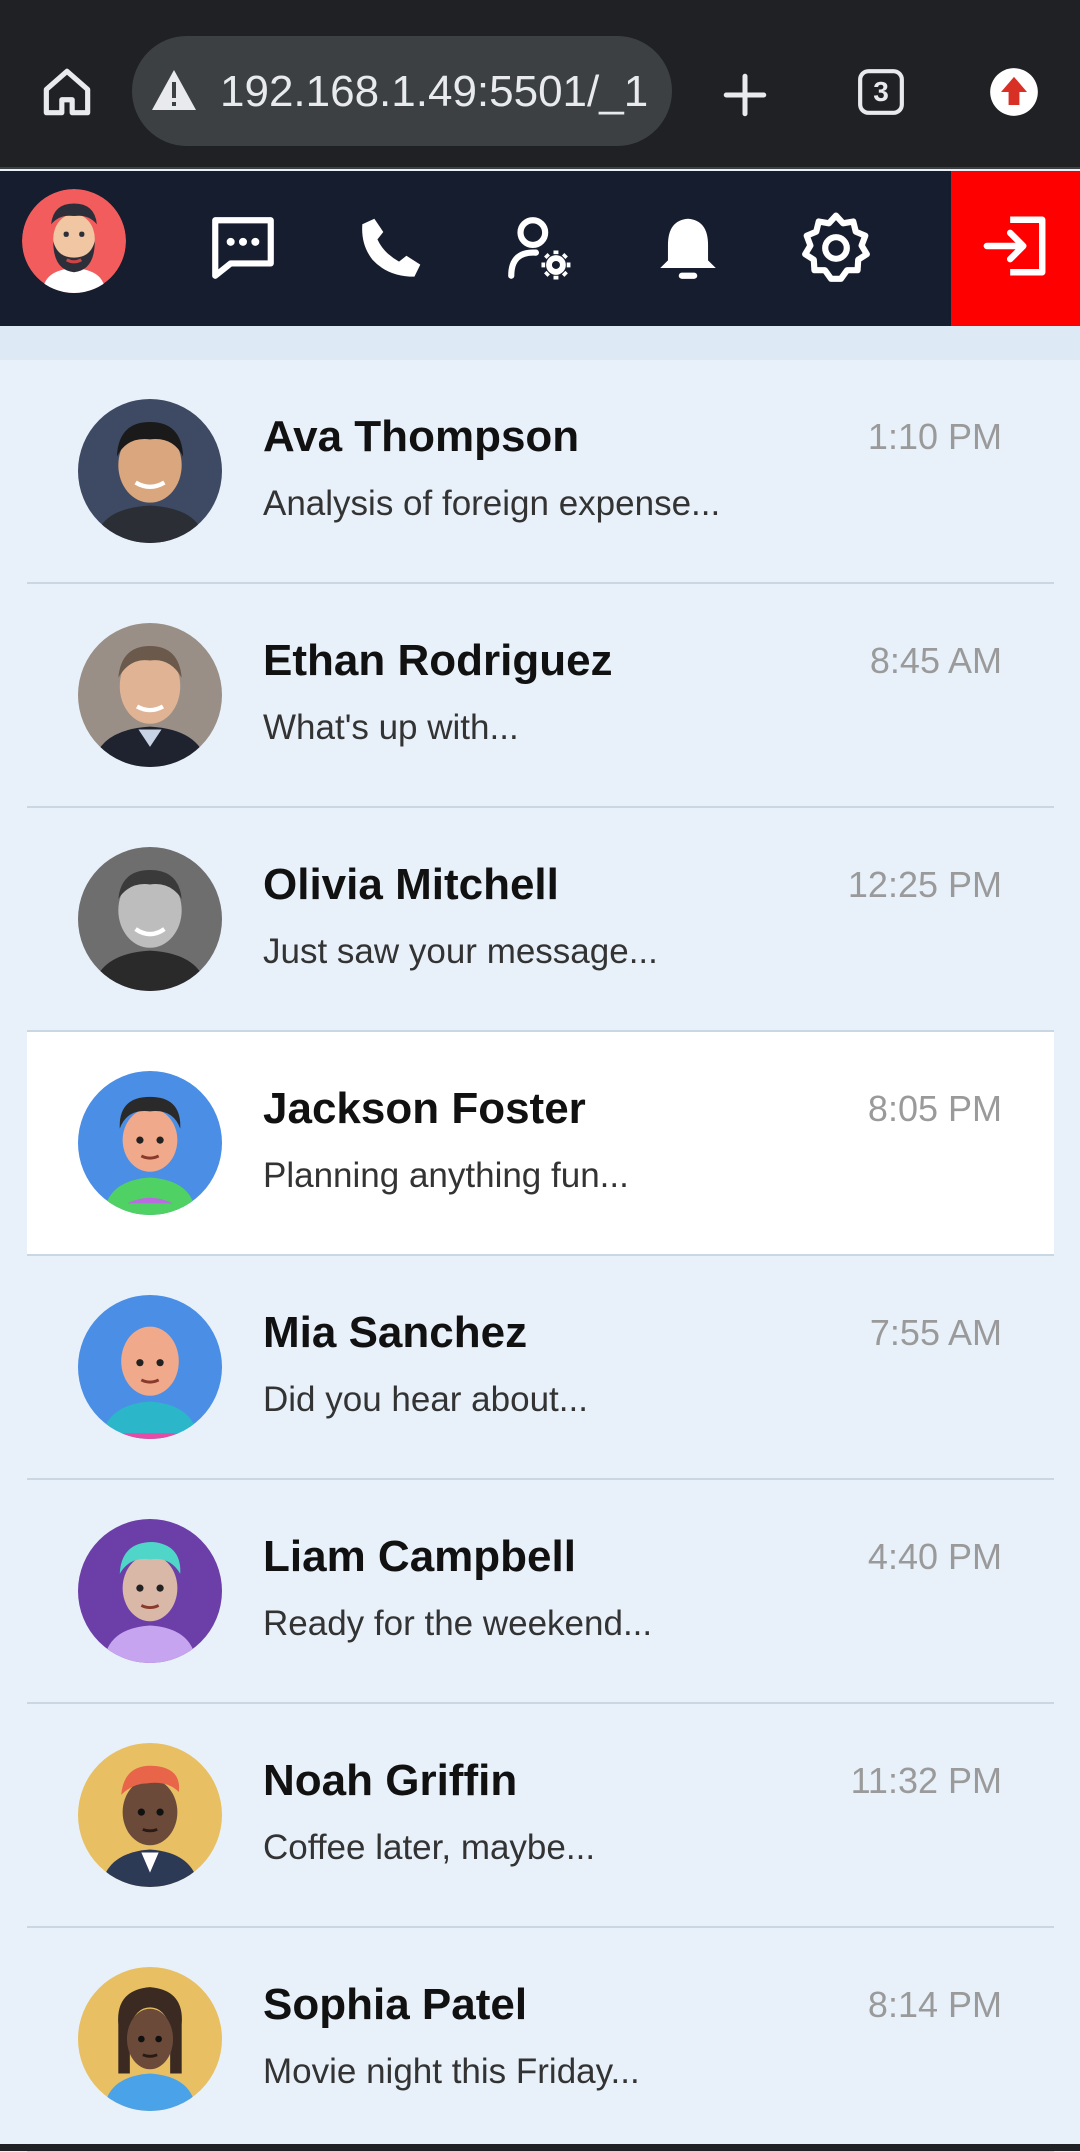 This screenshot has height=2152, width=1080. Describe the element at coordinates (419, 1556) in the screenshot. I see `contact-name: Liam Campbell` at that location.